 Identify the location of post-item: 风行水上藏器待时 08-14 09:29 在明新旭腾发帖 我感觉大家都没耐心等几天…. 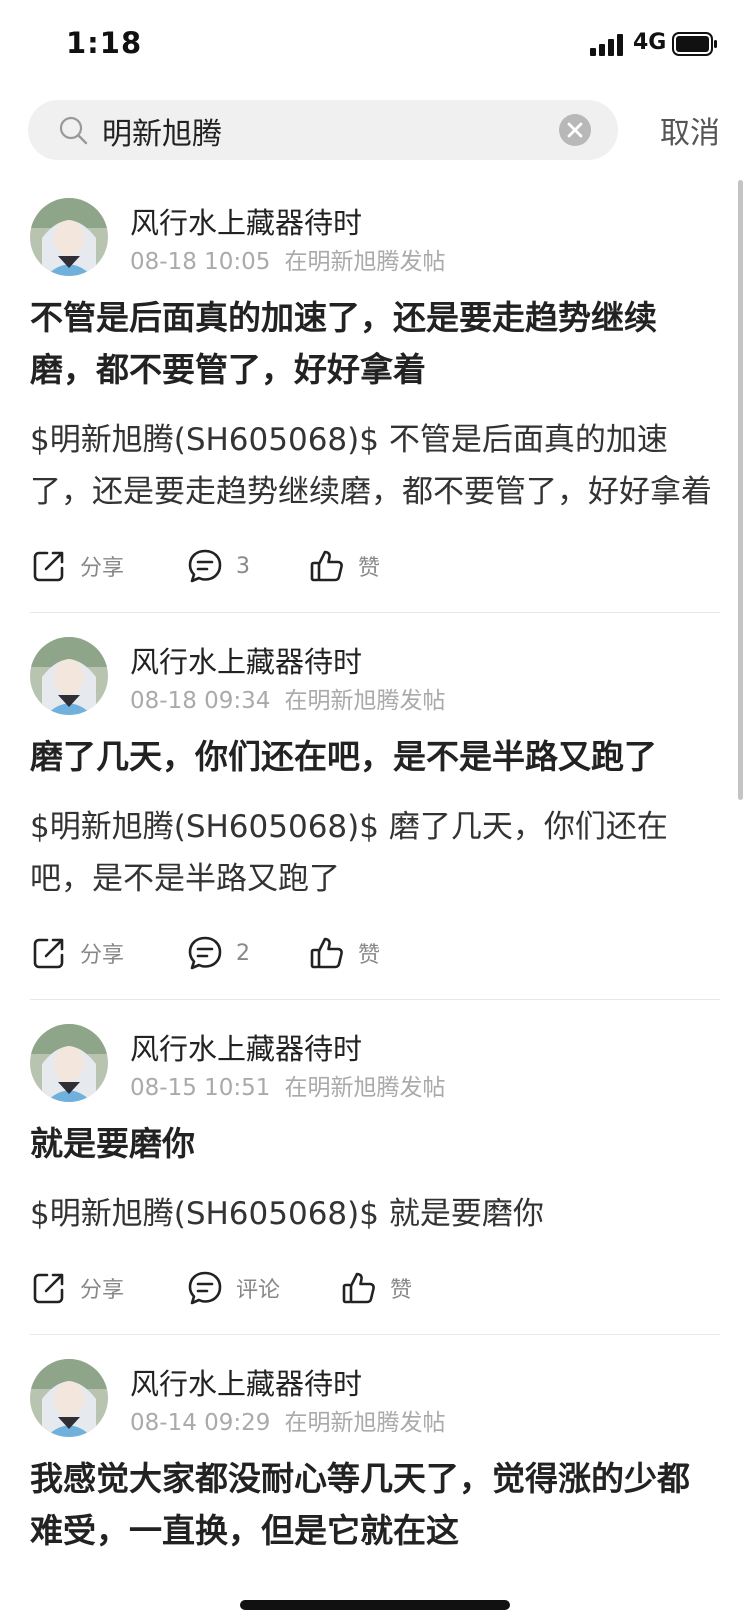
(375, 1464).